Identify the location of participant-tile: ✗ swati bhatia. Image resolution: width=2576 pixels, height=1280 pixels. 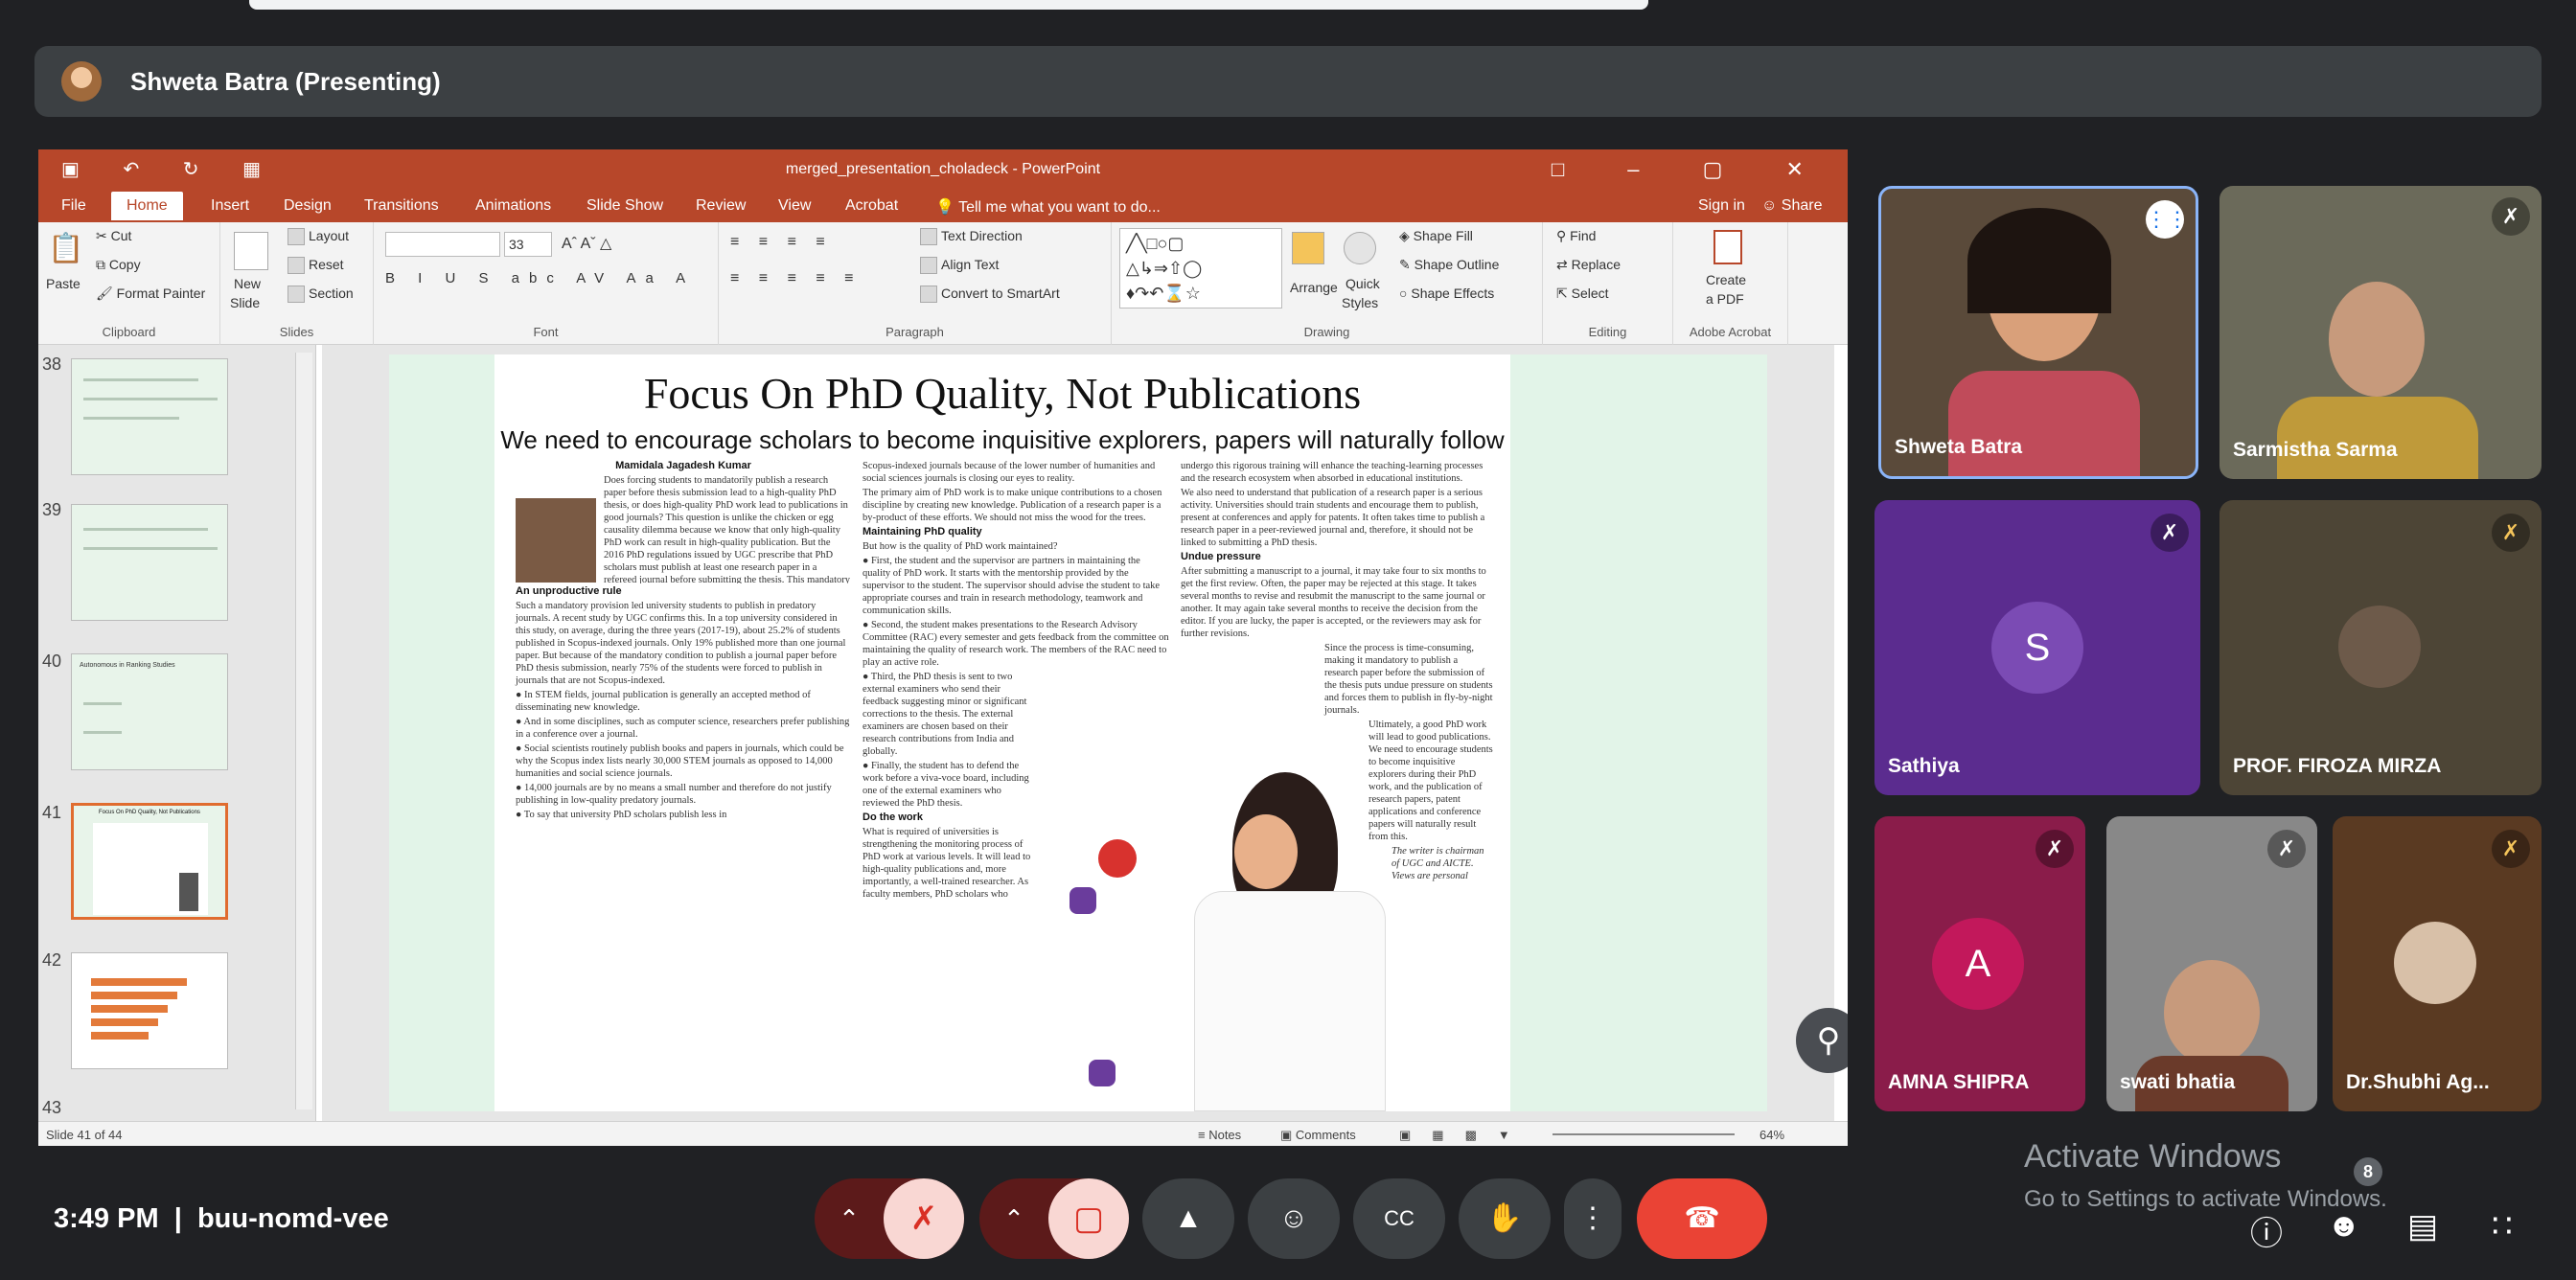
(2211, 963).